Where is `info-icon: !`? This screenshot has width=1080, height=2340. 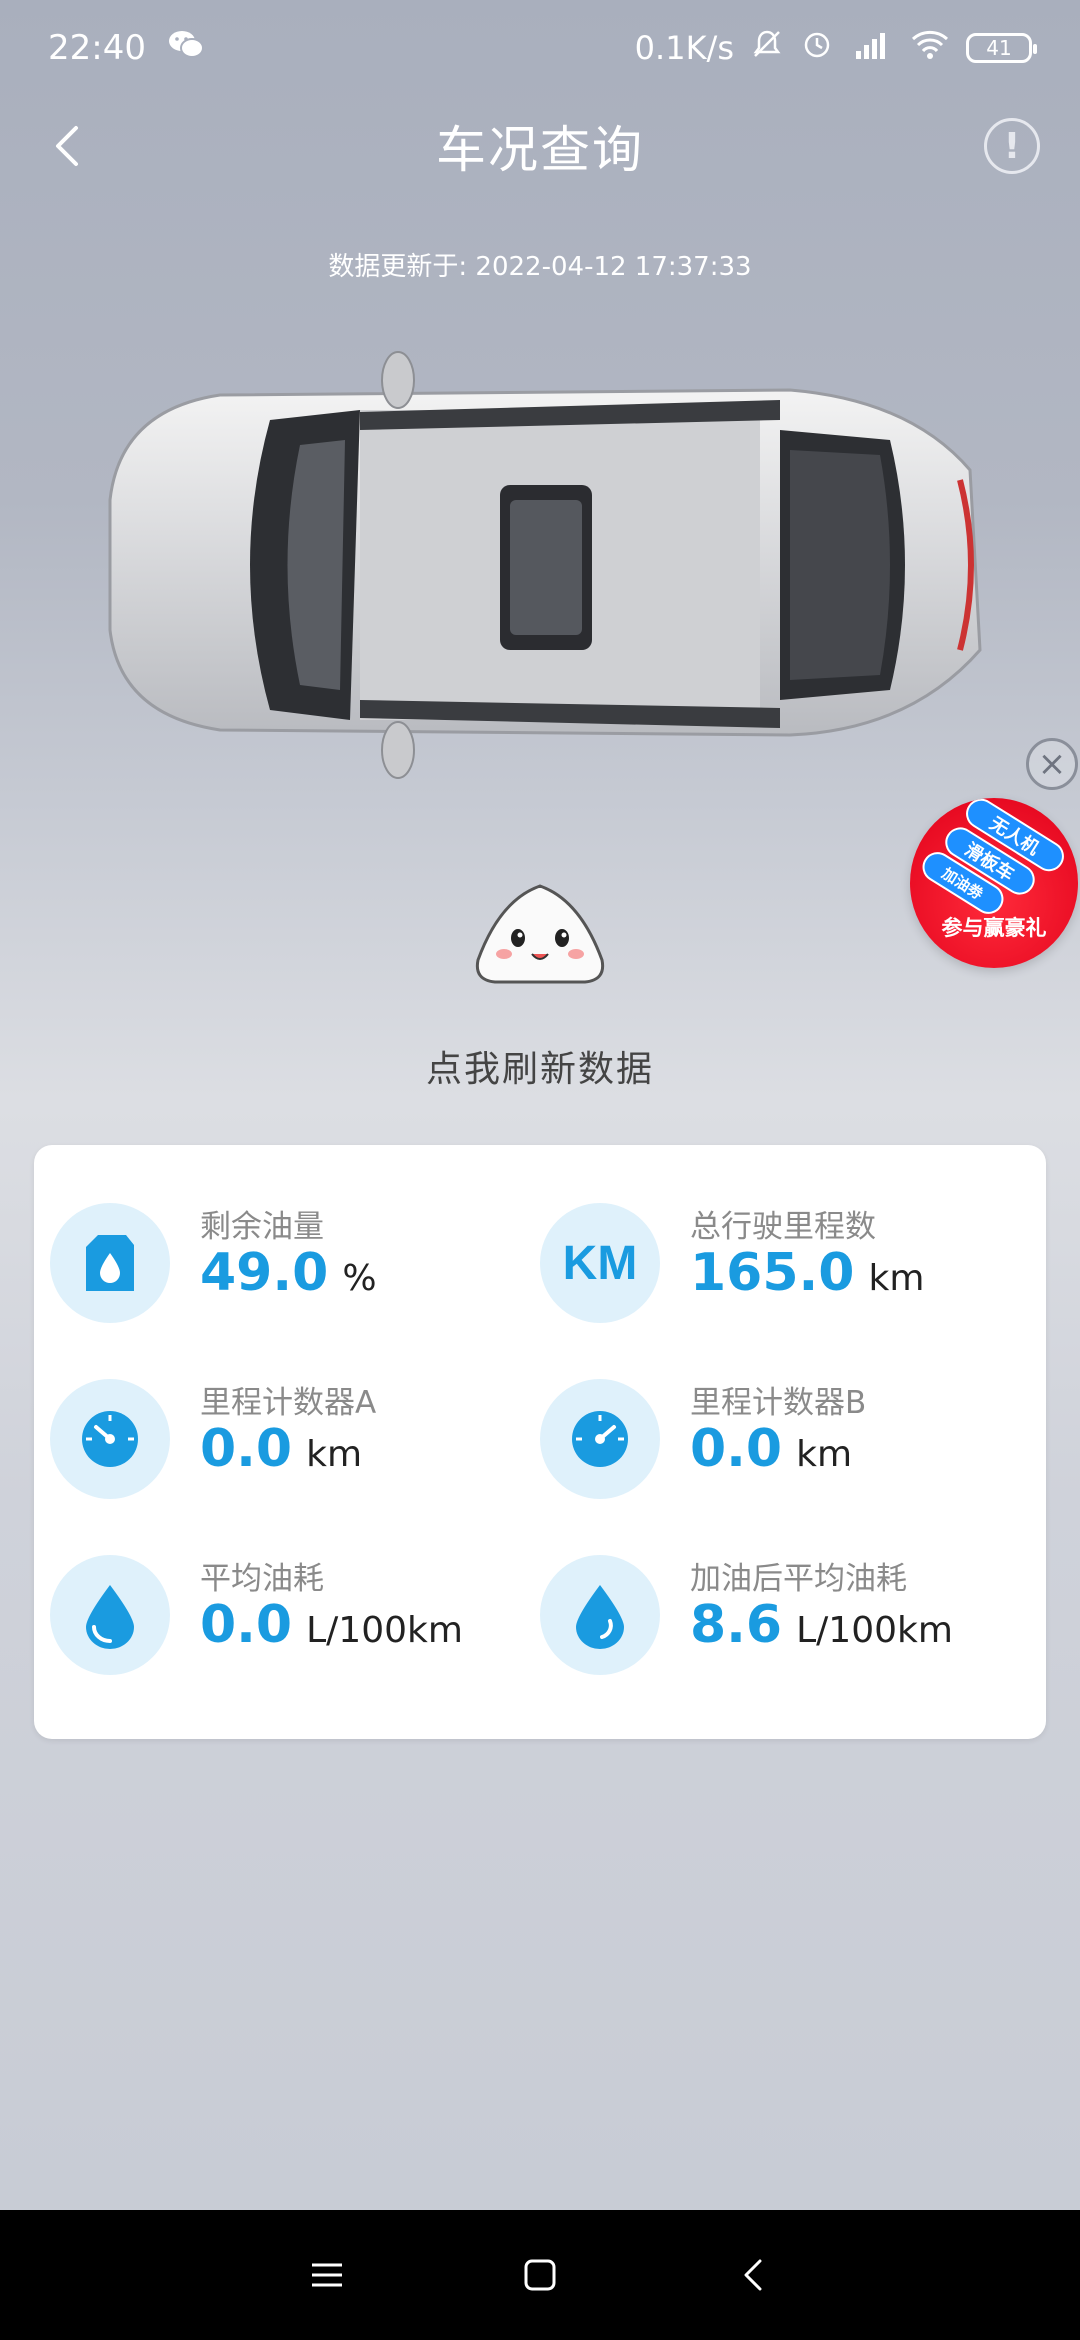
info-icon: ! is located at coordinates (1012, 146).